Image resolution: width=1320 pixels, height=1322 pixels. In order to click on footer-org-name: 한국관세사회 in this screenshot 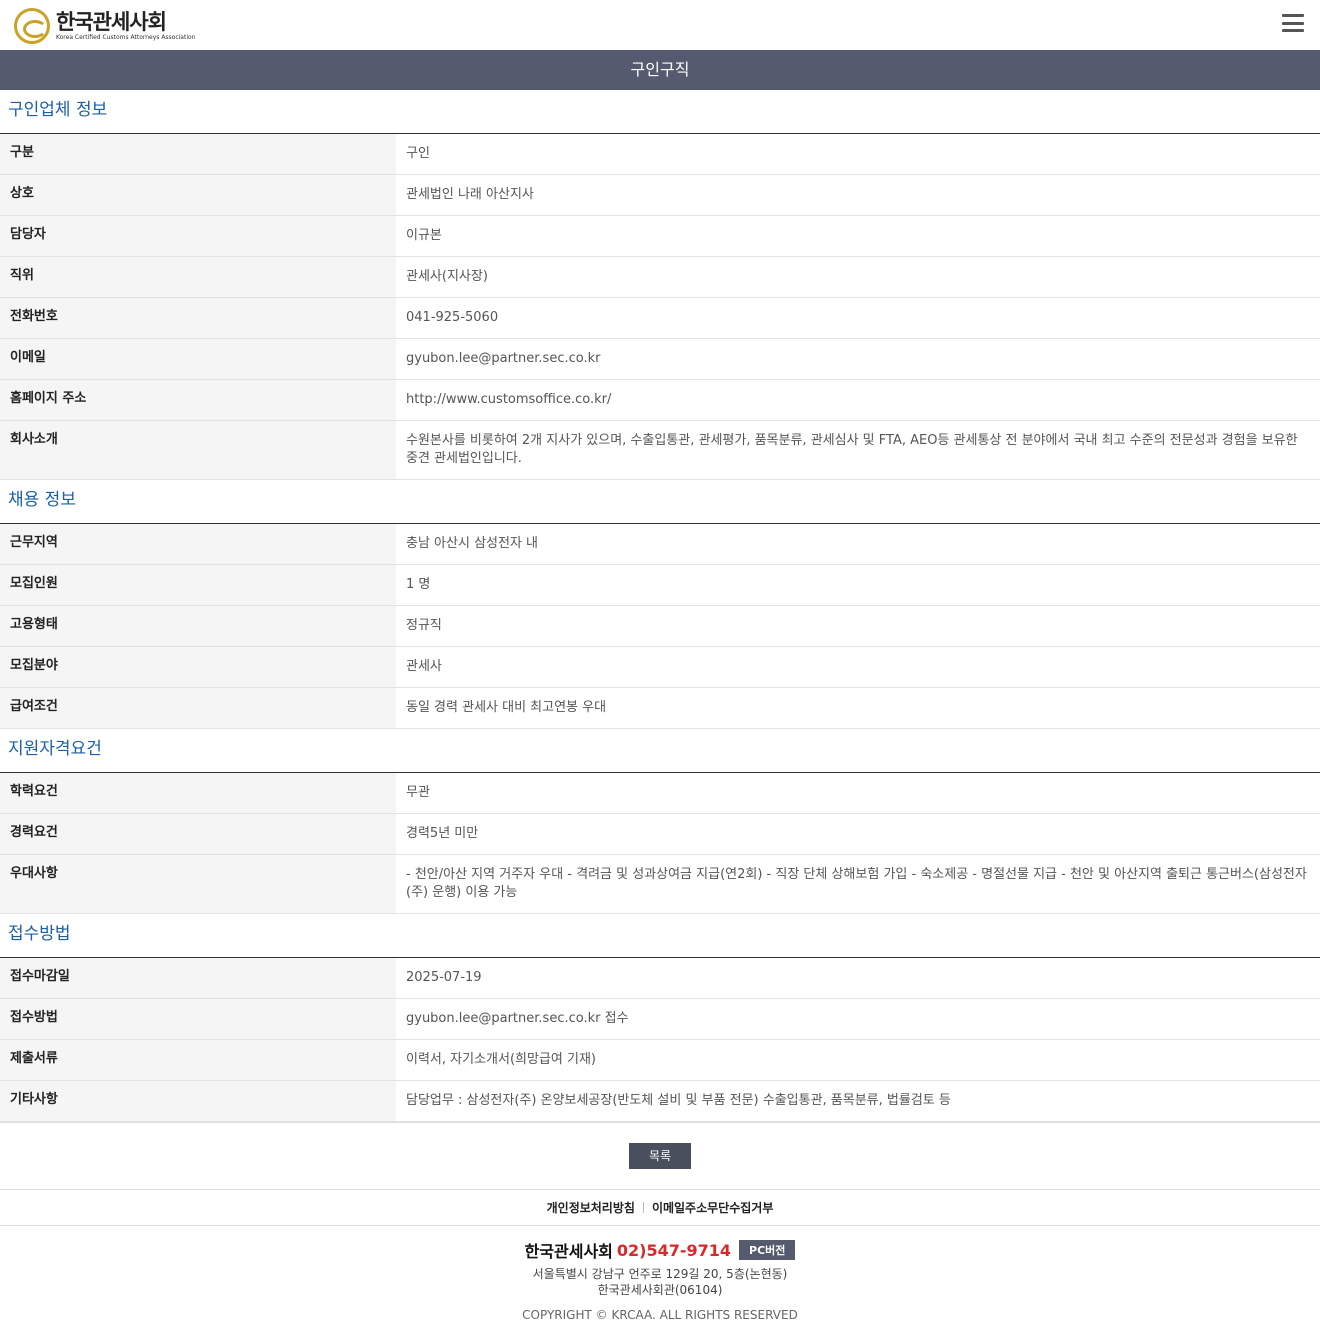, I will do `click(568, 1251)`.